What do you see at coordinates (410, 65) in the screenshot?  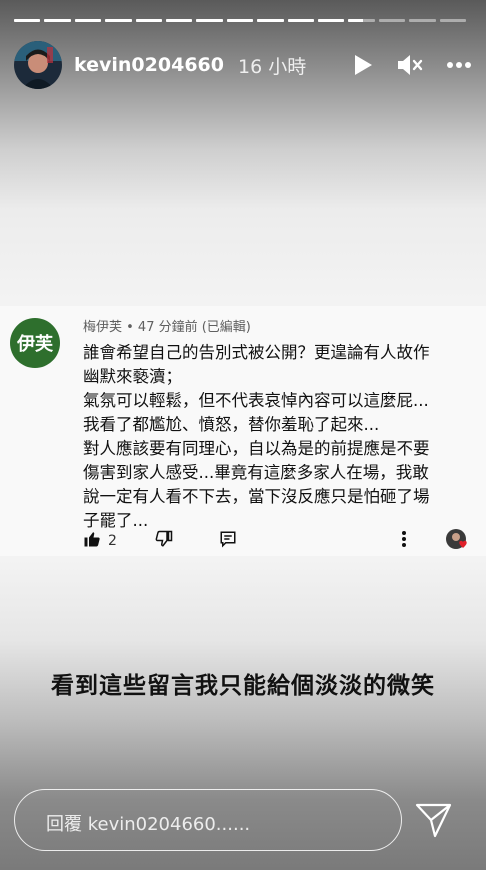 I see `mute-icon` at bounding box center [410, 65].